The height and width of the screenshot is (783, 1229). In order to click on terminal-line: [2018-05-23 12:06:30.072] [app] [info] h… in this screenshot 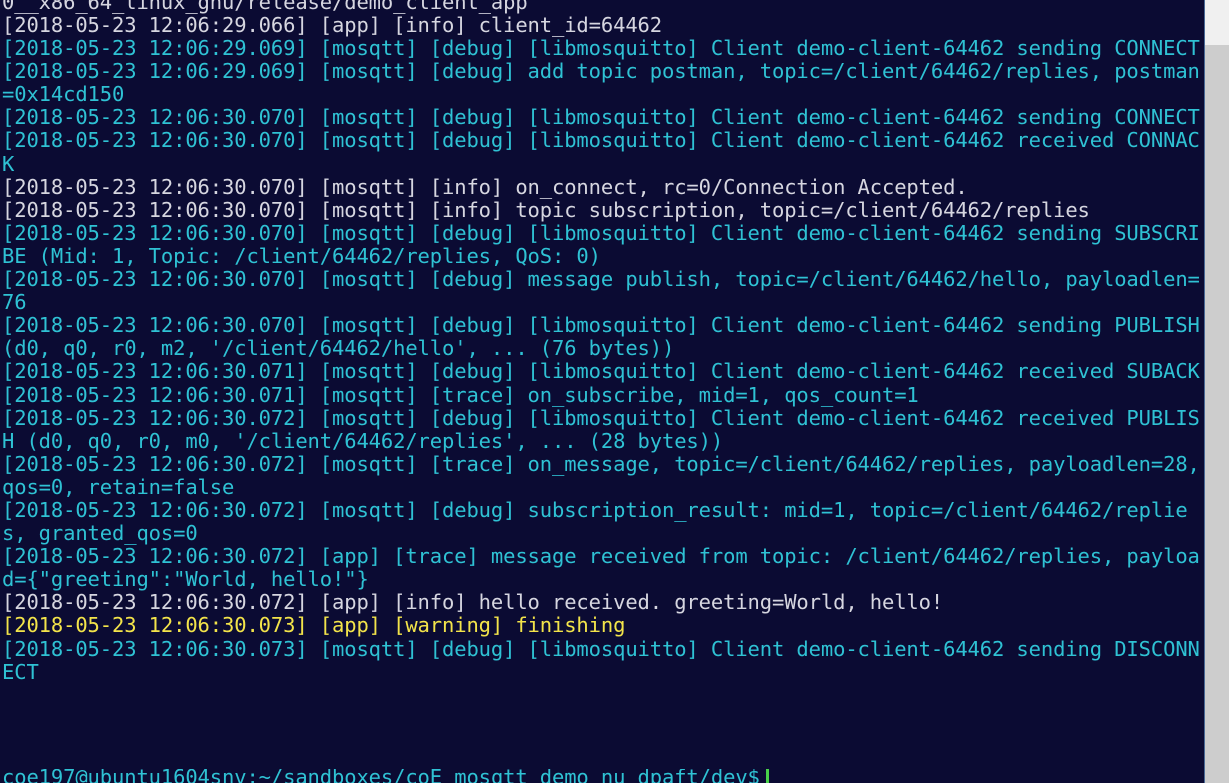, I will do `click(473, 602)`.